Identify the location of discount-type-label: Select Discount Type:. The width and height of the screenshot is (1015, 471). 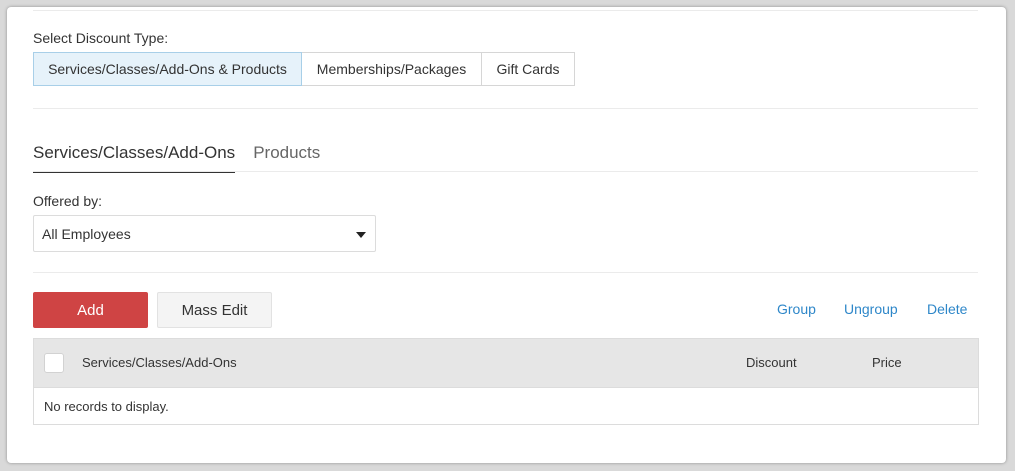
(101, 38).